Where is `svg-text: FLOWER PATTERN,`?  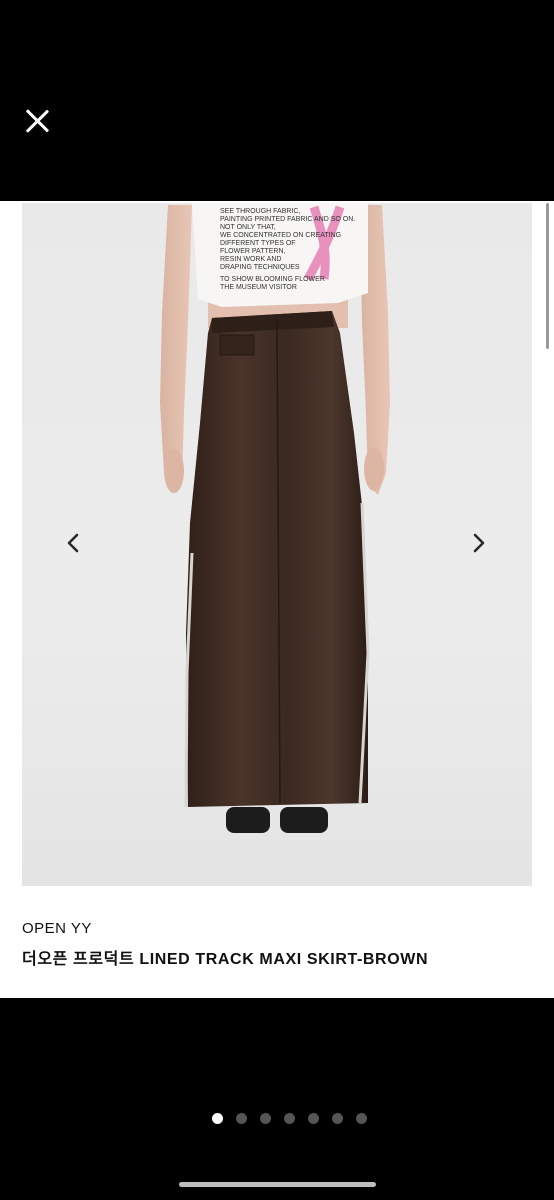 svg-text: FLOWER PATTERN, is located at coordinates (253, 251).